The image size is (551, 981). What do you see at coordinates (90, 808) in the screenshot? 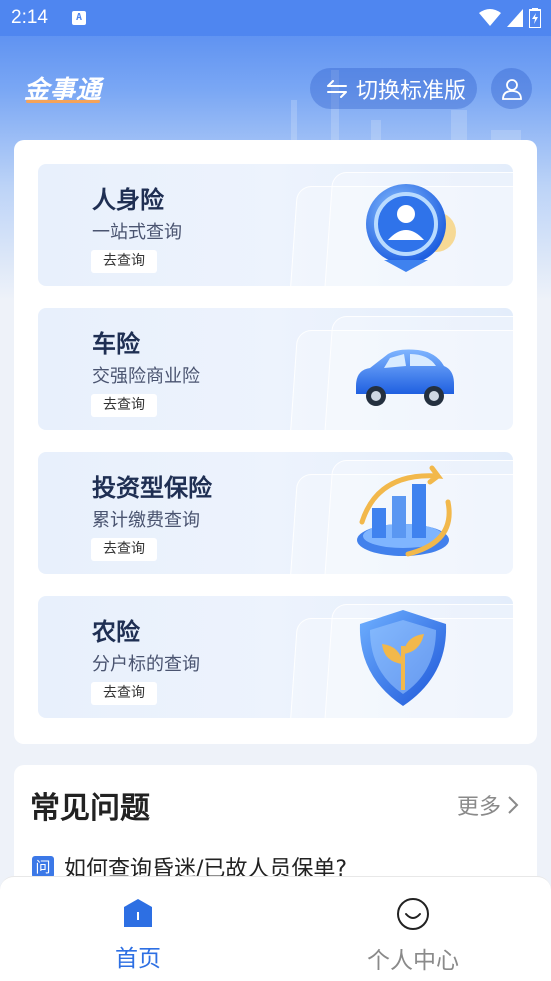
I see `faq-title: 常见问题` at bounding box center [90, 808].